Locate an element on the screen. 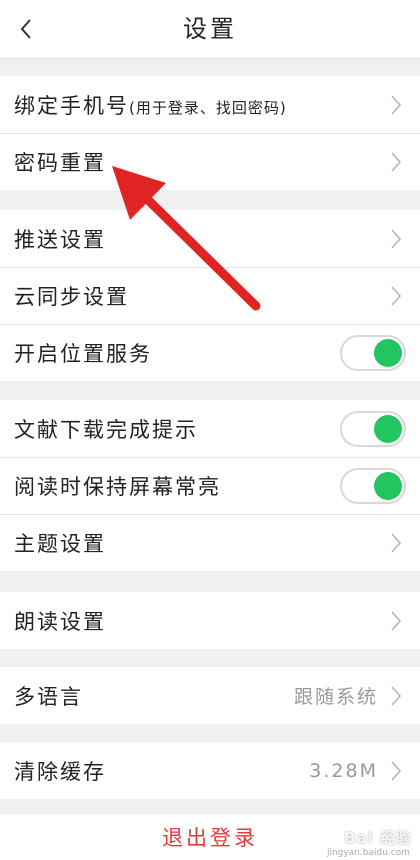 The height and width of the screenshot is (860, 420). location-service-label: 开启位置服务 is located at coordinates (83, 353).